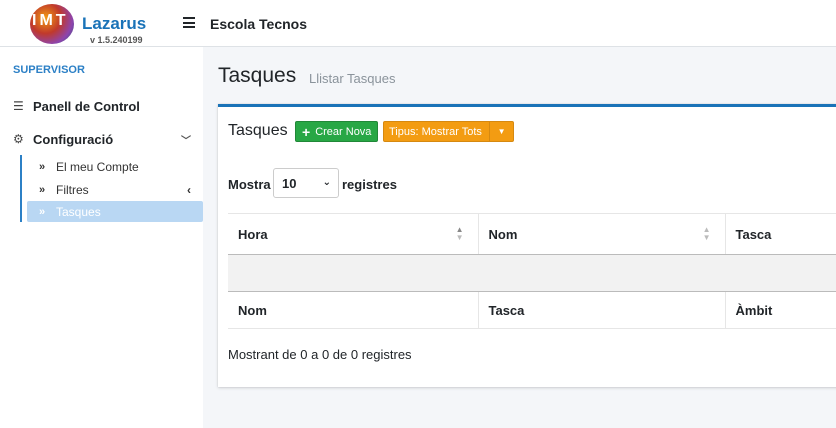 The width and height of the screenshot is (836, 428). Describe the element at coordinates (116, 40) in the screenshot. I see `brand-version: v 1.5.240199` at that location.